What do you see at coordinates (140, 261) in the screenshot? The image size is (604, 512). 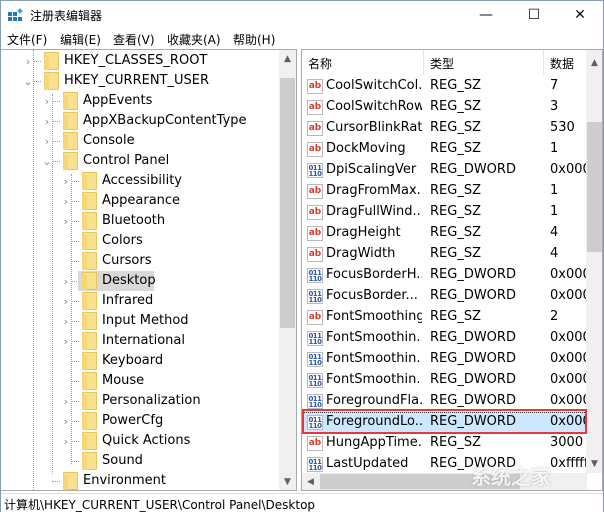 I see `tree-item: Cursors` at bounding box center [140, 261].